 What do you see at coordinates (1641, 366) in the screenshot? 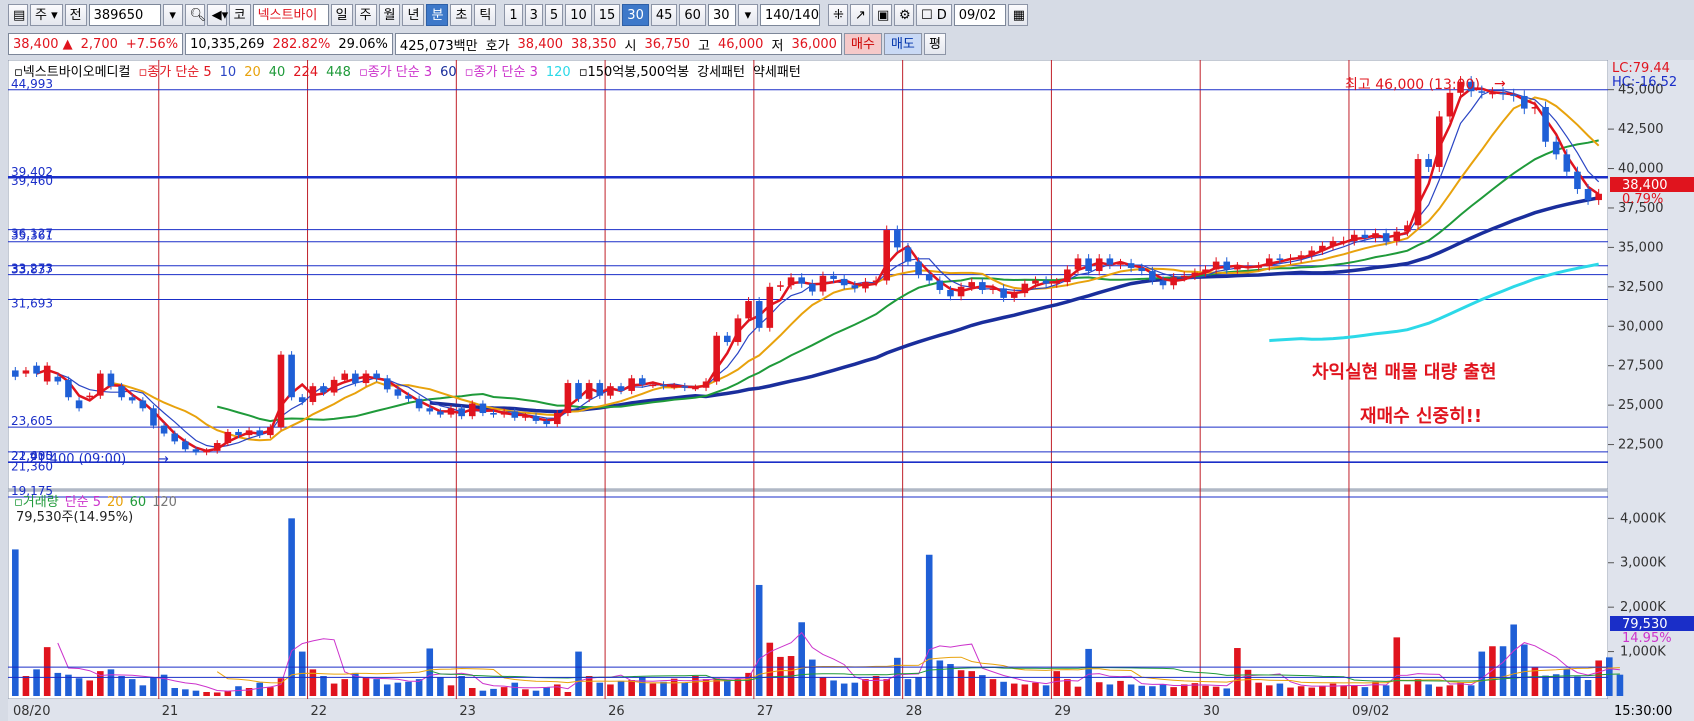
I see `price-tick-label: 27,500` at bounding box center [1641, 366].